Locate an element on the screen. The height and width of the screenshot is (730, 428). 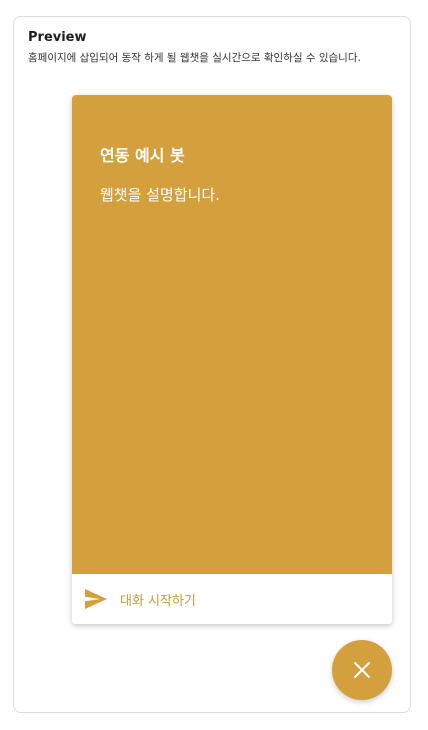
start-conversation-label: 대화 시작하기 is located at coordinates (158, 601).